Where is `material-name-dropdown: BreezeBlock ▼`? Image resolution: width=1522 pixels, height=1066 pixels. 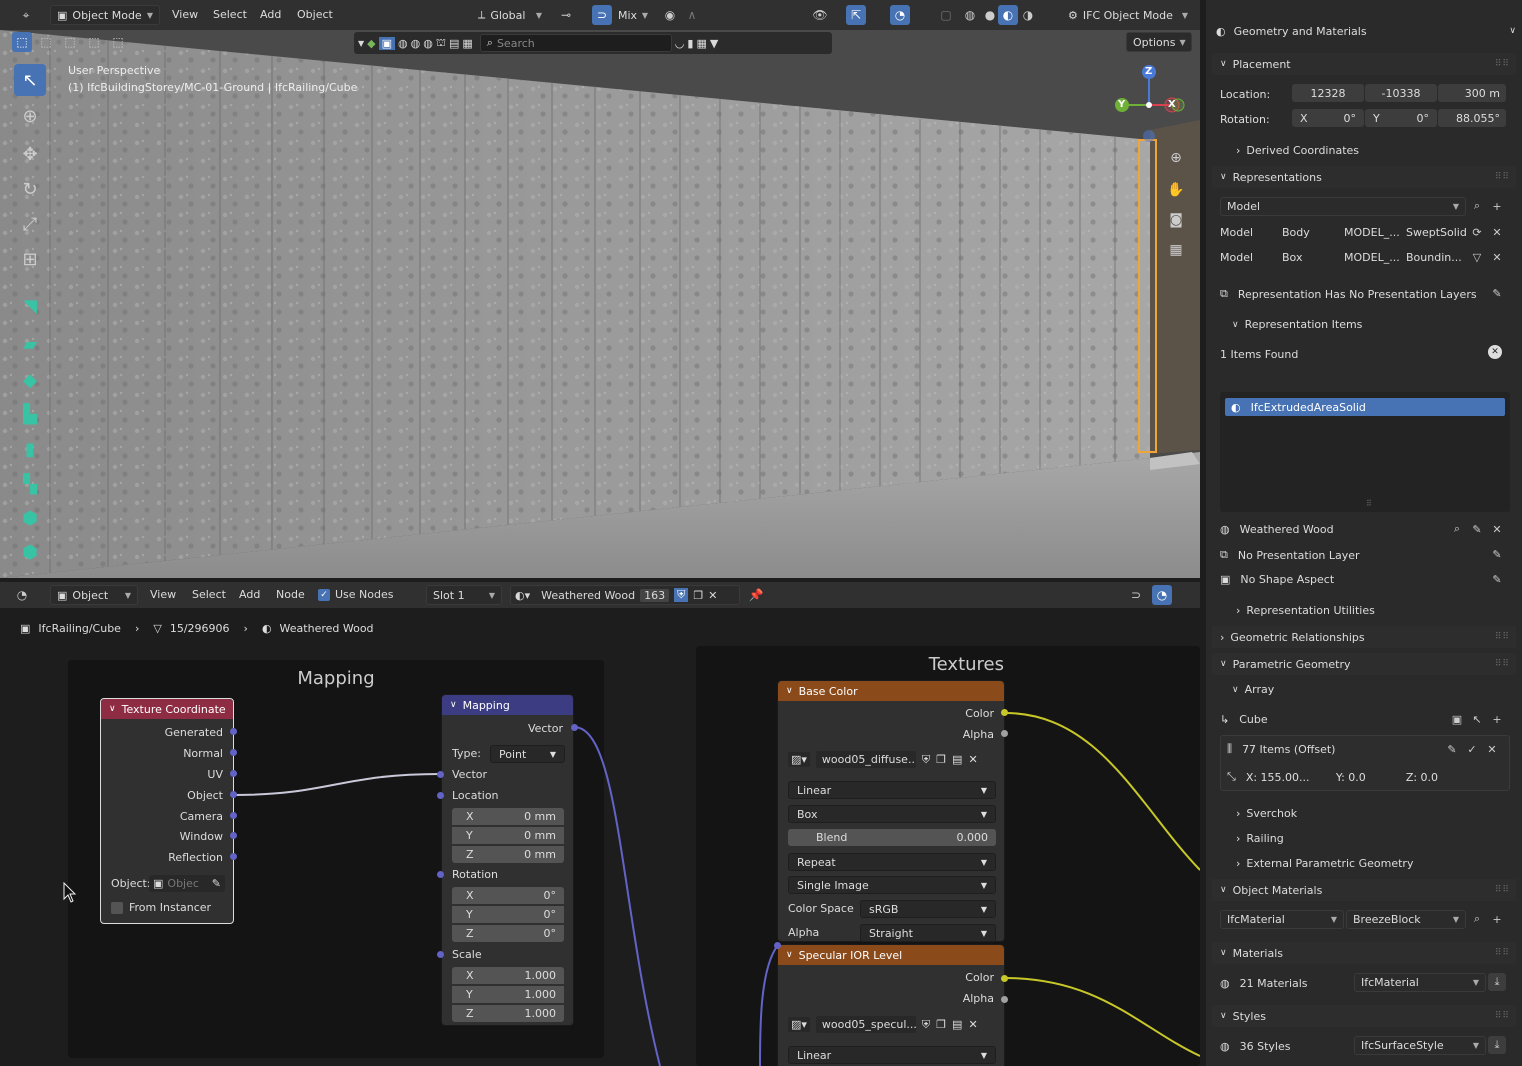 material-name-dropdown: BreezeBlock ▼ is located at coordinates (1406, 919).